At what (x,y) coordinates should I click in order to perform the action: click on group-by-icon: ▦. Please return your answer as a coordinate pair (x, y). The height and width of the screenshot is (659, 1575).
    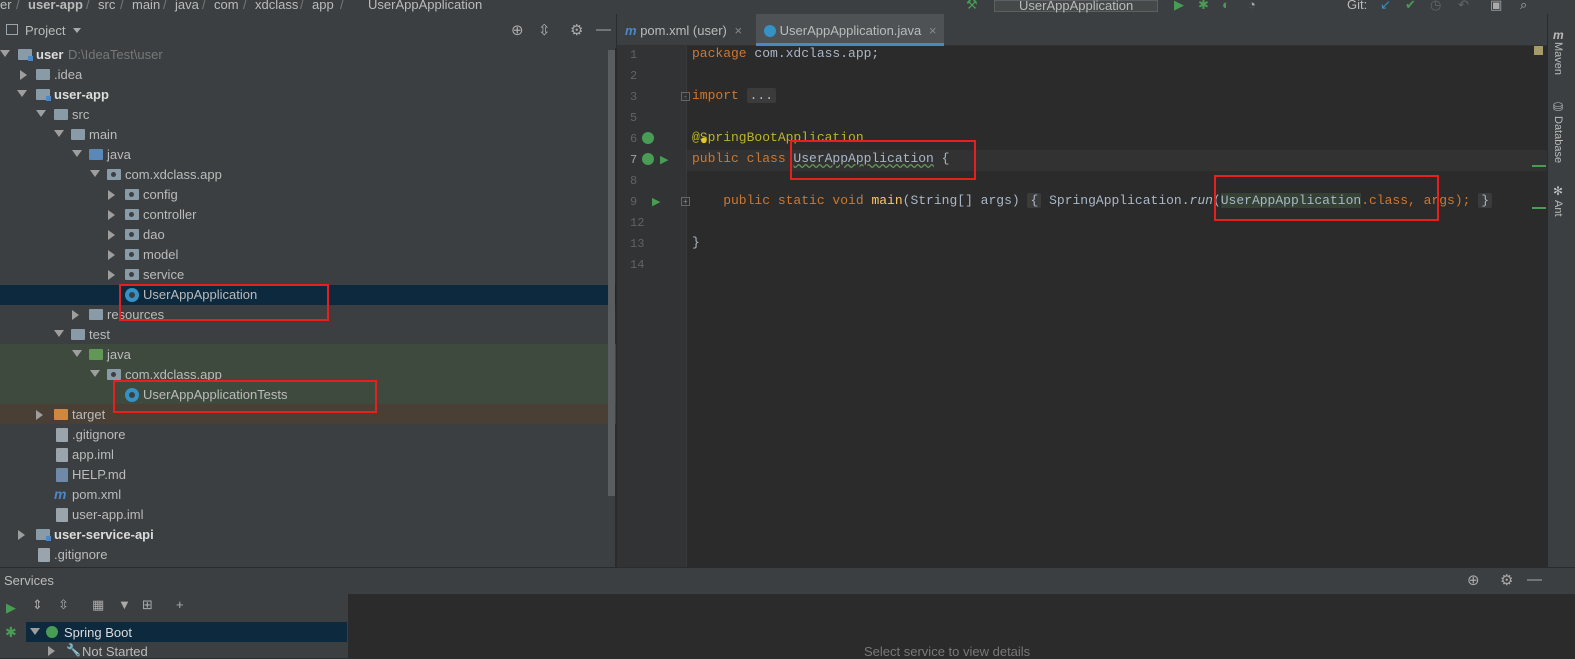
    Looking at the image, I should click on (98, 605).